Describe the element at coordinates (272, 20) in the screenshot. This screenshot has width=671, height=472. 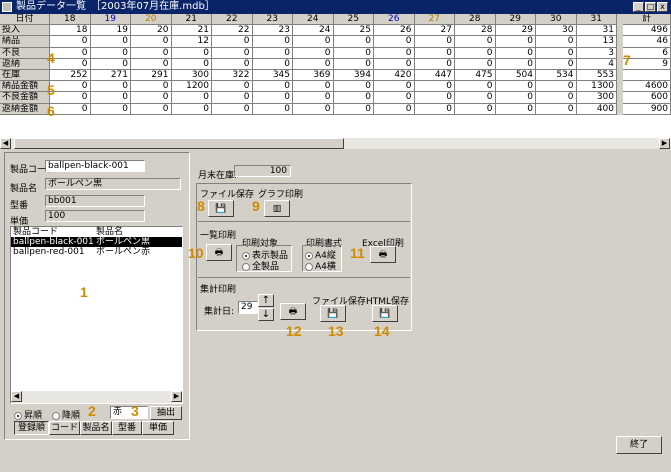
I see `day-header: 23` at that location.